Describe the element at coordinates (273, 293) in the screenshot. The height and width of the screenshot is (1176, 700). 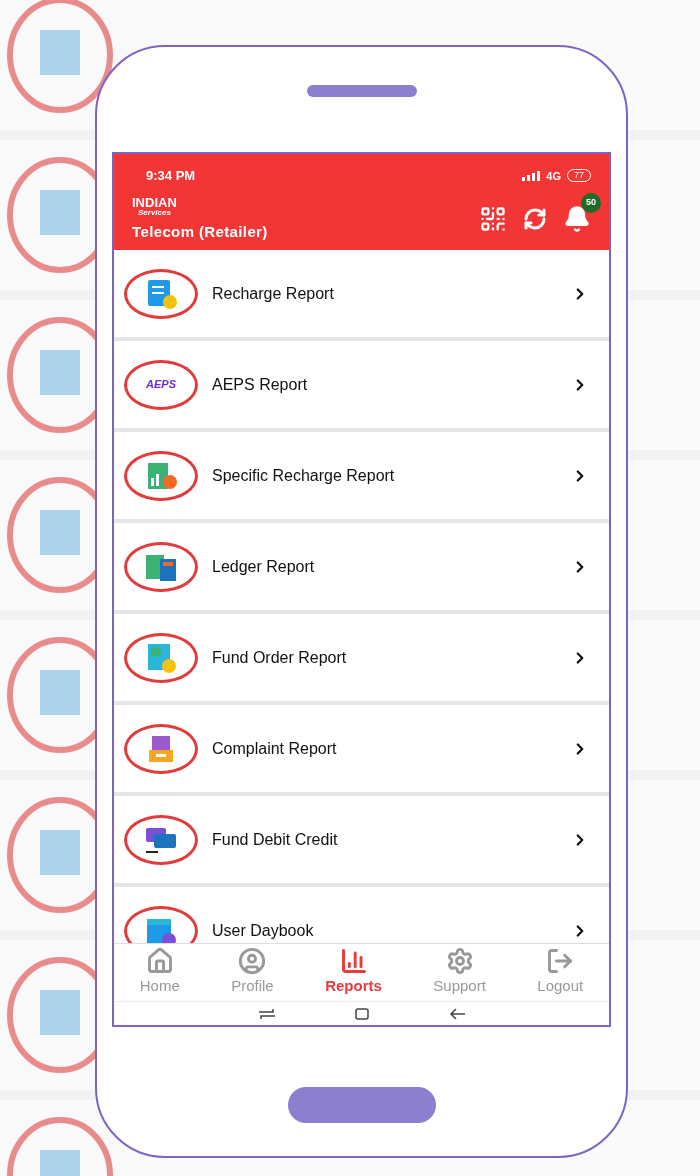
I see `report-label: Recharge Report` at that location.